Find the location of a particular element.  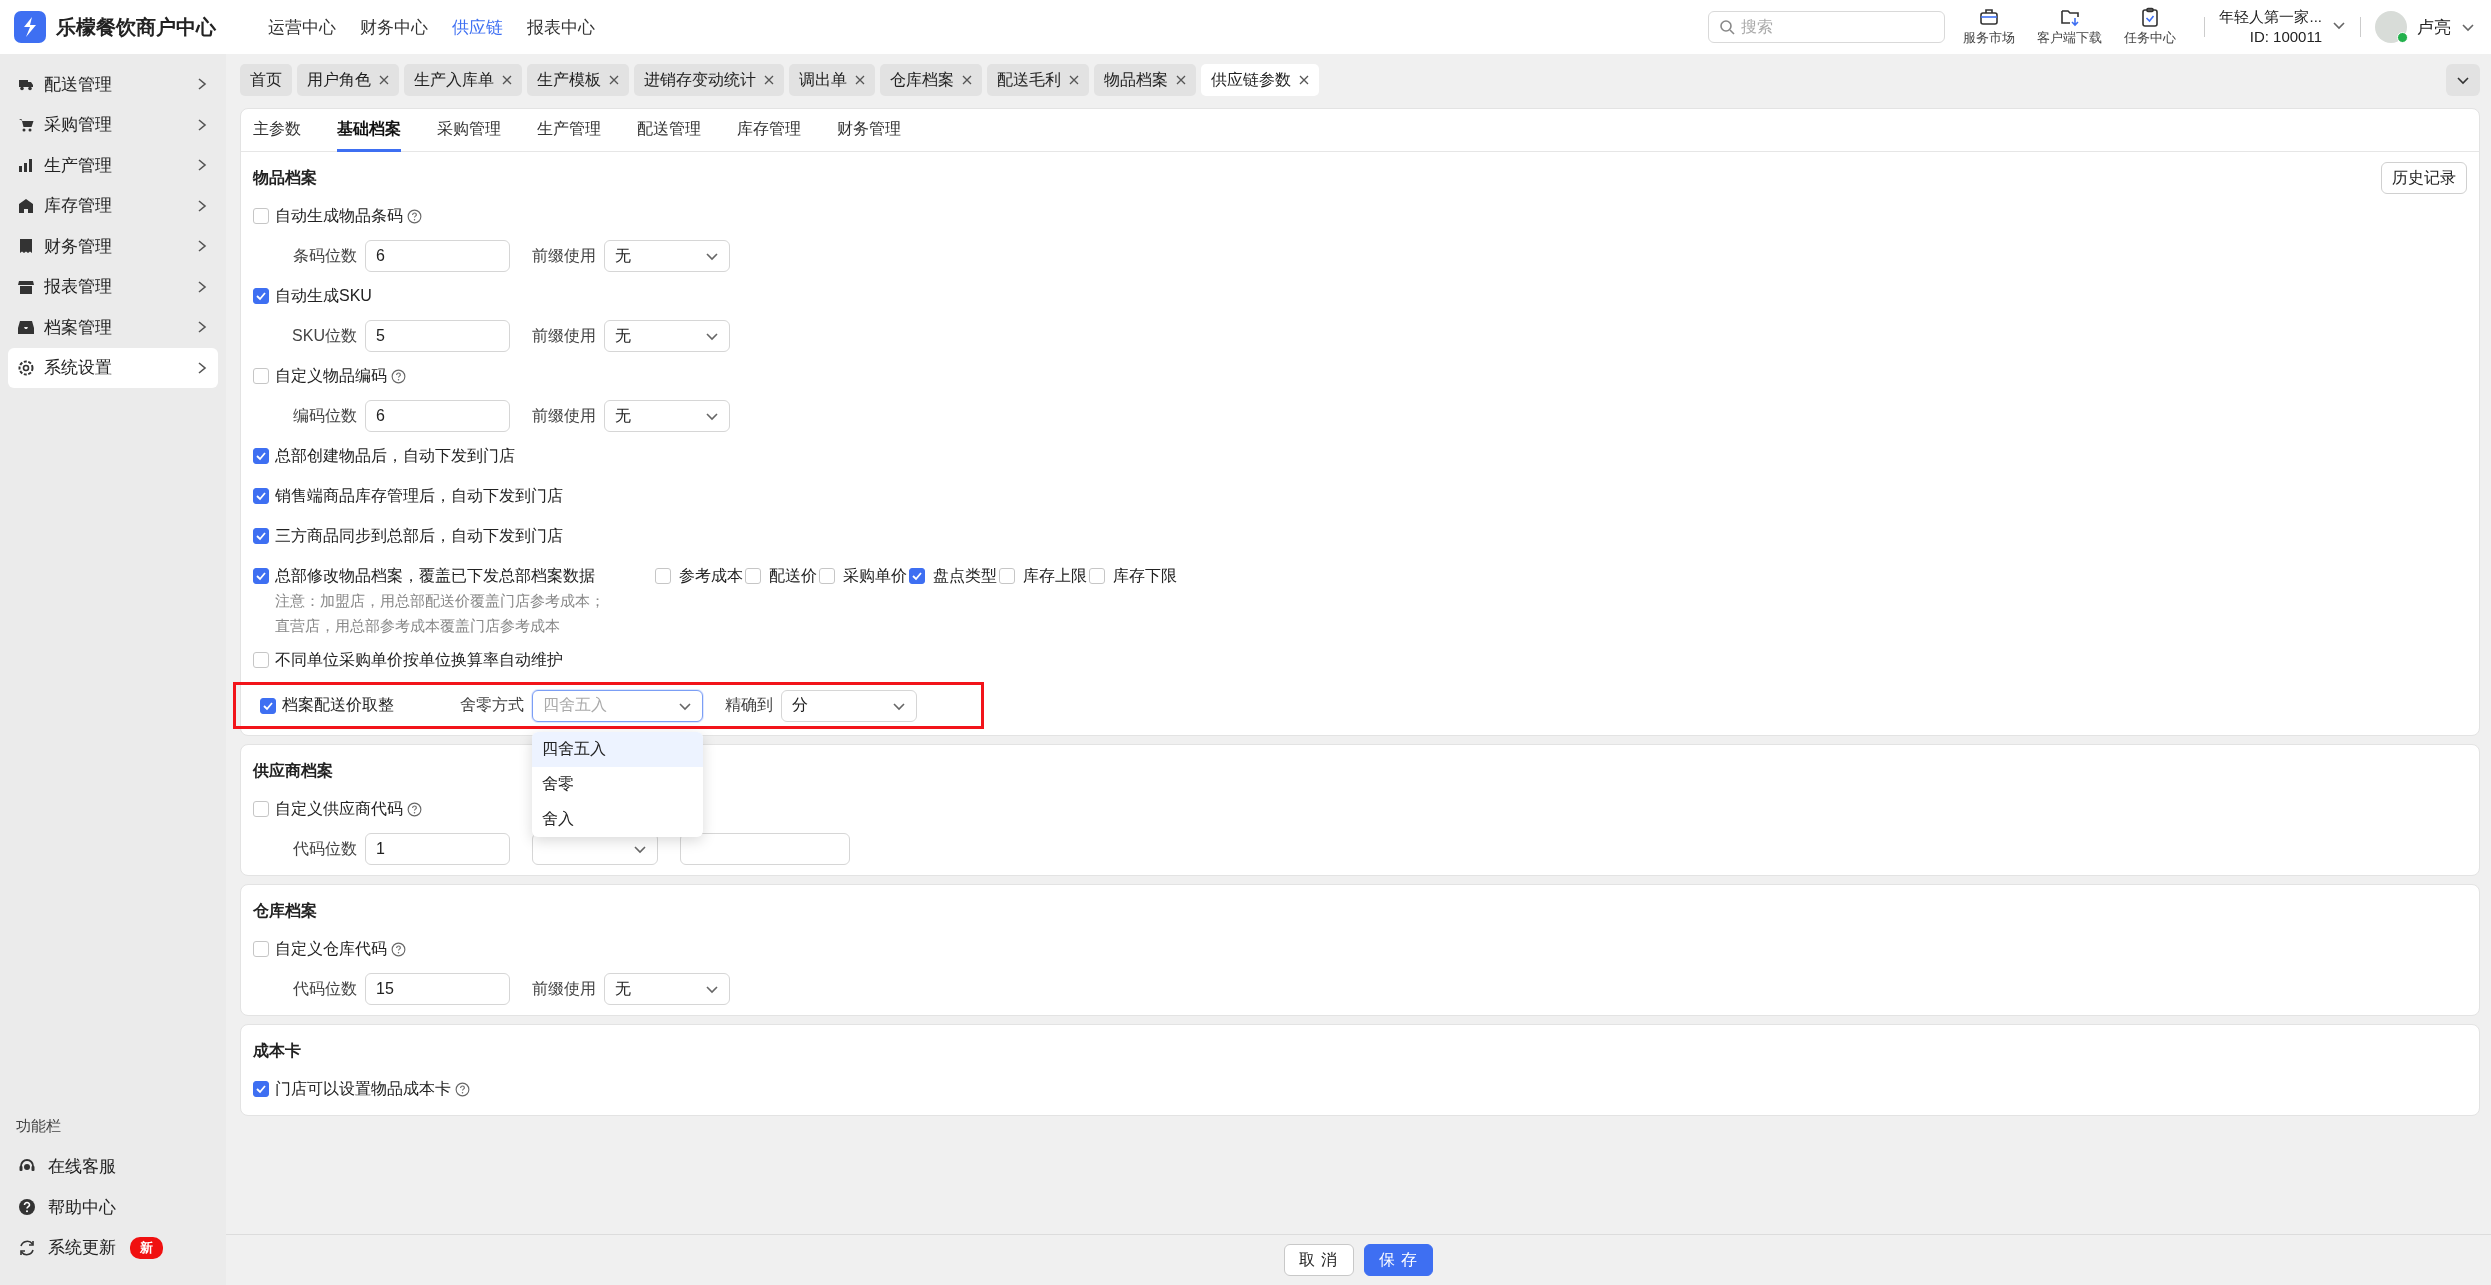

checkbox-label: 库存下限 is located at coordinates (1145, 576).